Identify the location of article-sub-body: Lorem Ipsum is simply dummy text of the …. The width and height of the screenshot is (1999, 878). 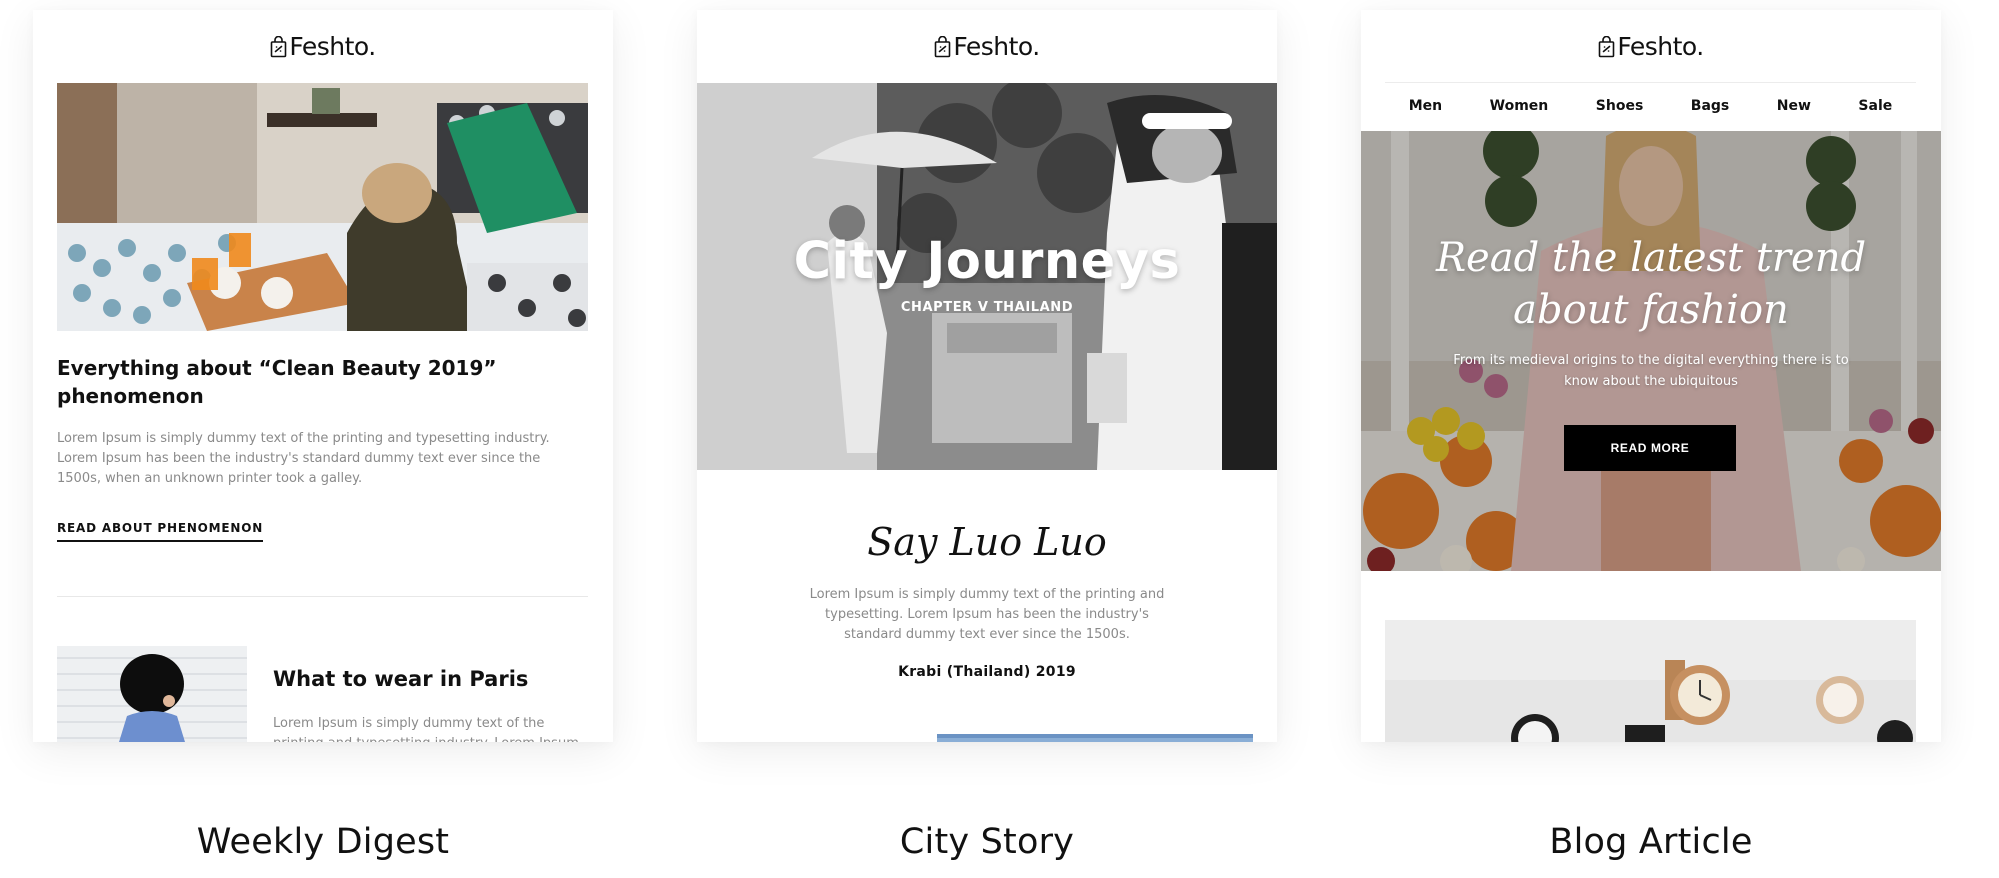
(426, 729).